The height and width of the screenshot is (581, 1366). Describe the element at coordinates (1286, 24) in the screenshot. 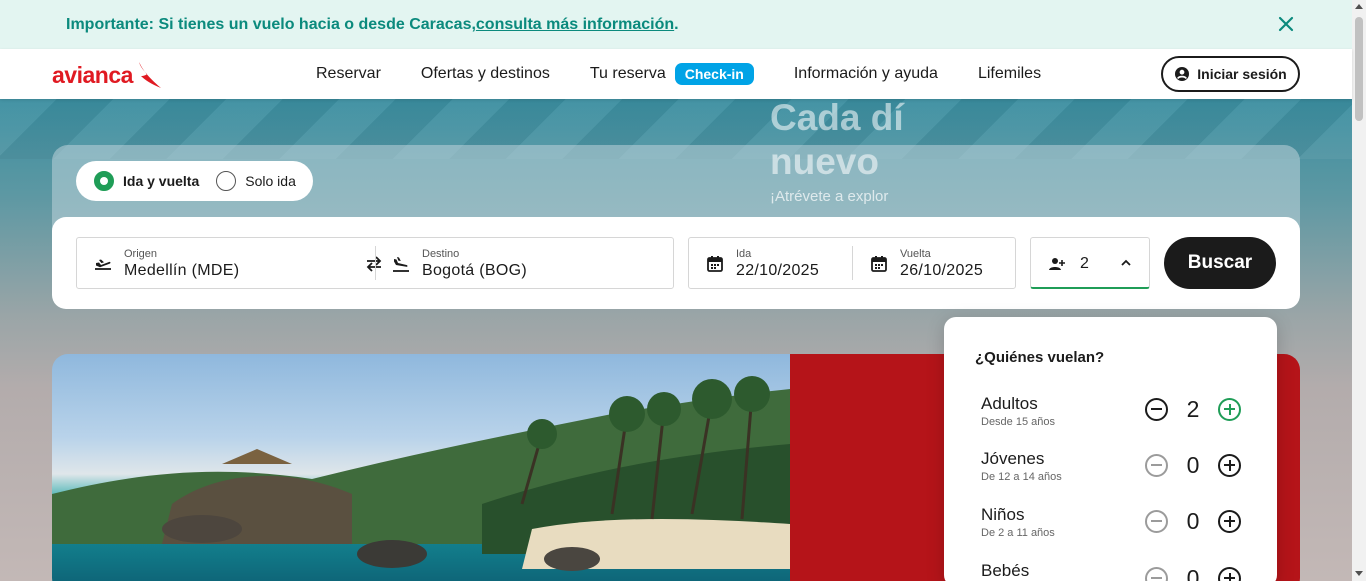

I see `close-icon` at that location.